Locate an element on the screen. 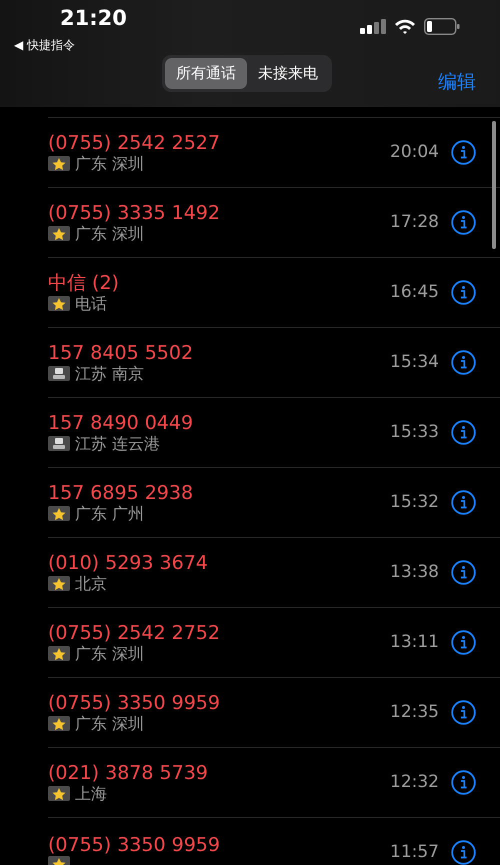 This screenshot has width=500, height=865. call-time: 15:33 is located at coordinates (414, 432).